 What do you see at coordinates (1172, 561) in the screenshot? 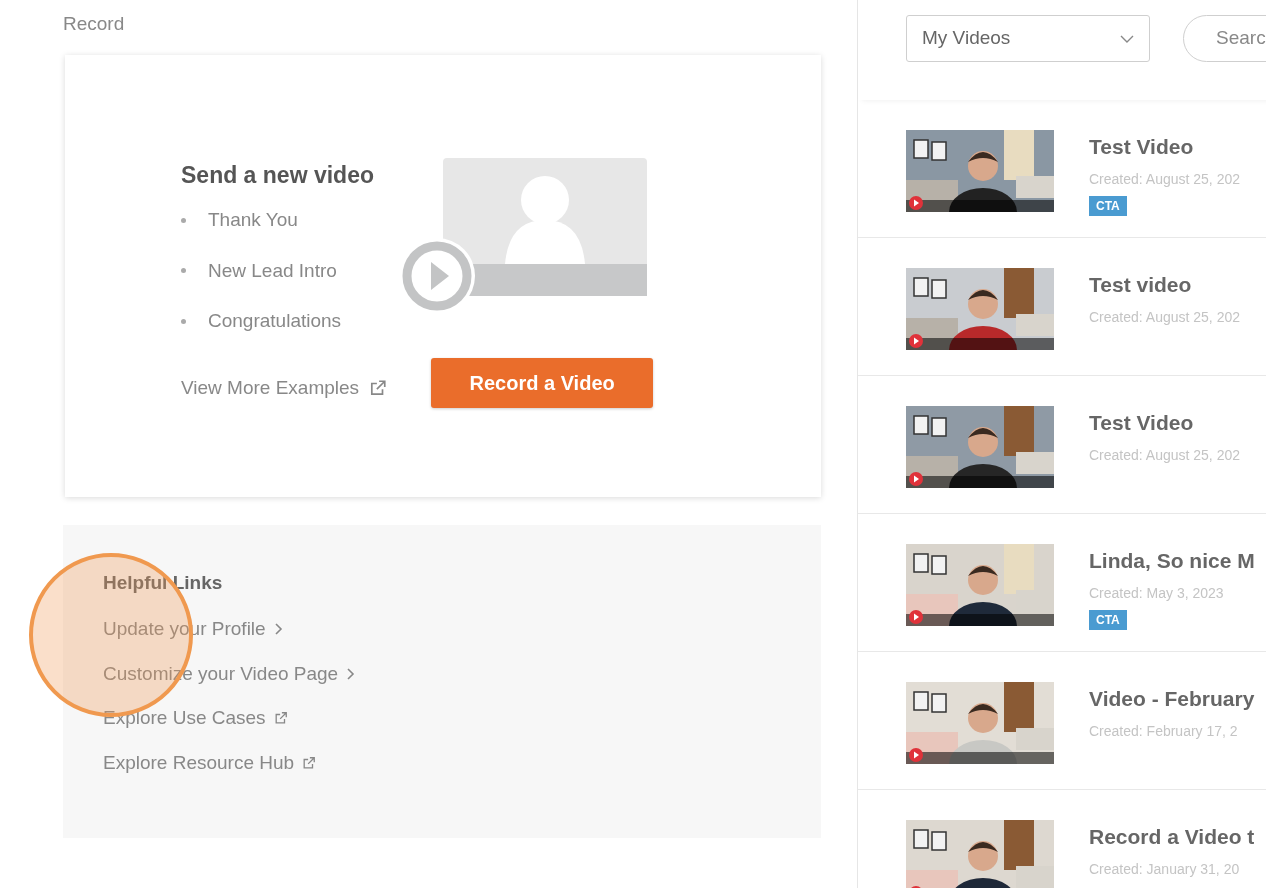
I see `video-title: Linda, So nice M` at bounding box center [1172, 561].